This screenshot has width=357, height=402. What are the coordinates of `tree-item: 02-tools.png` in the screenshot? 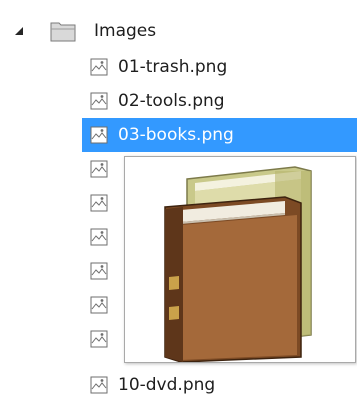 It's located at (219, 101).